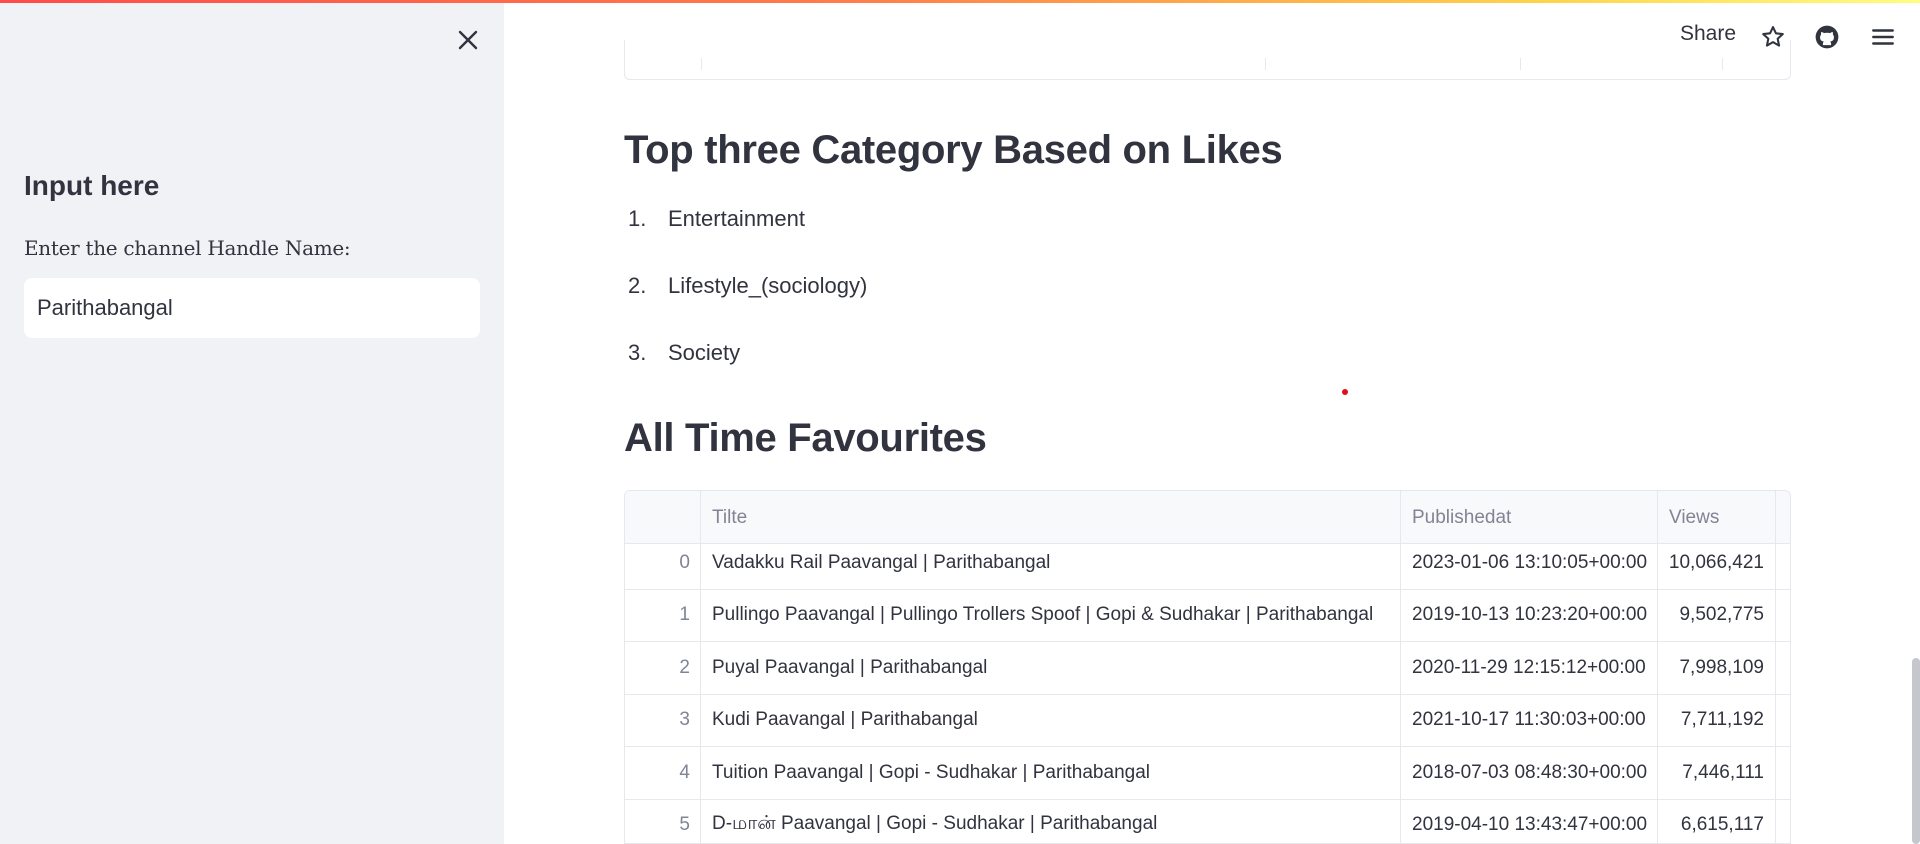  What do you see at coordinates (1916, 751) in the screenshot?
I see `page-scrollbar` at bounding box center [1916, 751].